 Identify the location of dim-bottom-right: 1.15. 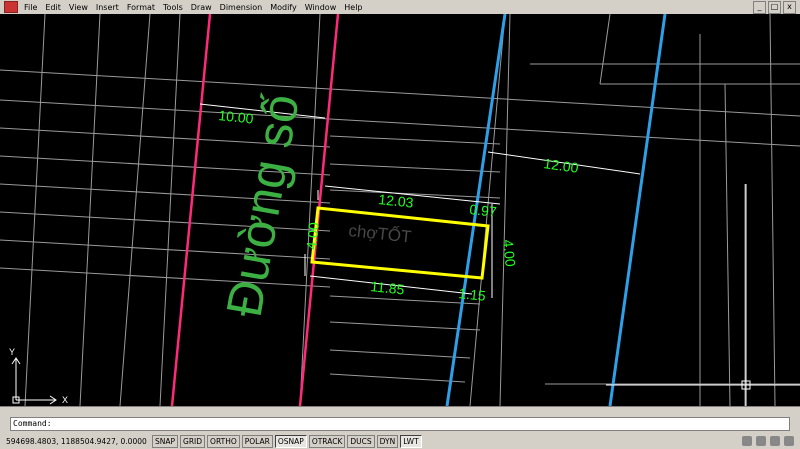
(472, 294).